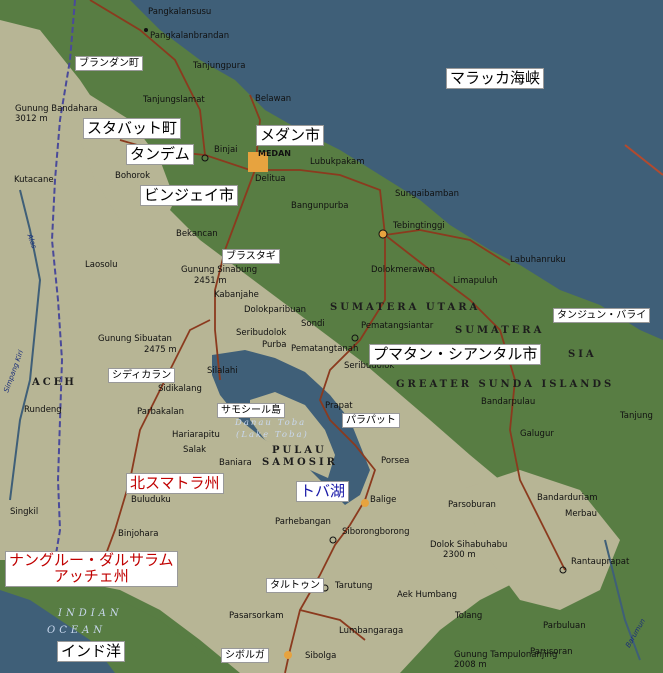 The image size is (663, 673). Describe the element at coordinates (395, 461) in the screenshot. I see `place-porsea: Porsea` at that location.